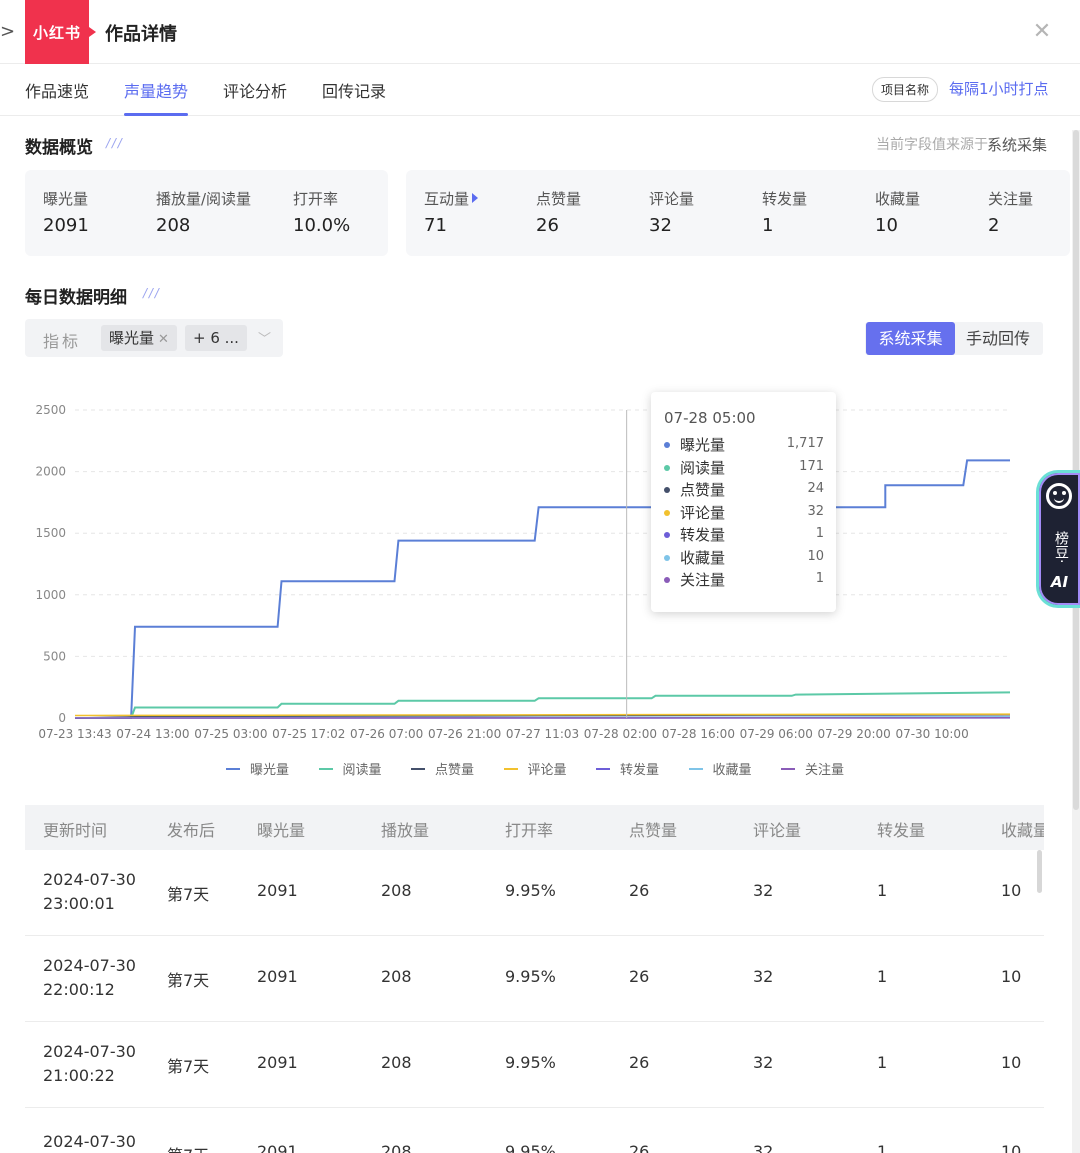 The width and height of the screenshot is (1080, 1153). I want to click on tooltip-series-name: 阅读量, so click(703, 467).